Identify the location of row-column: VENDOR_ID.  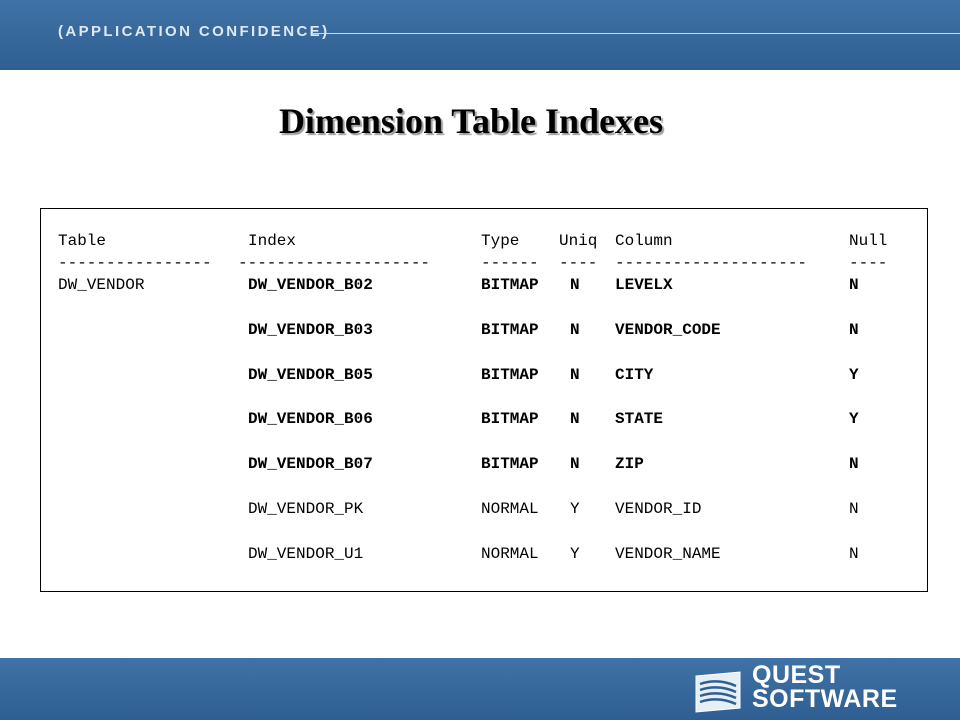
(658, 509).